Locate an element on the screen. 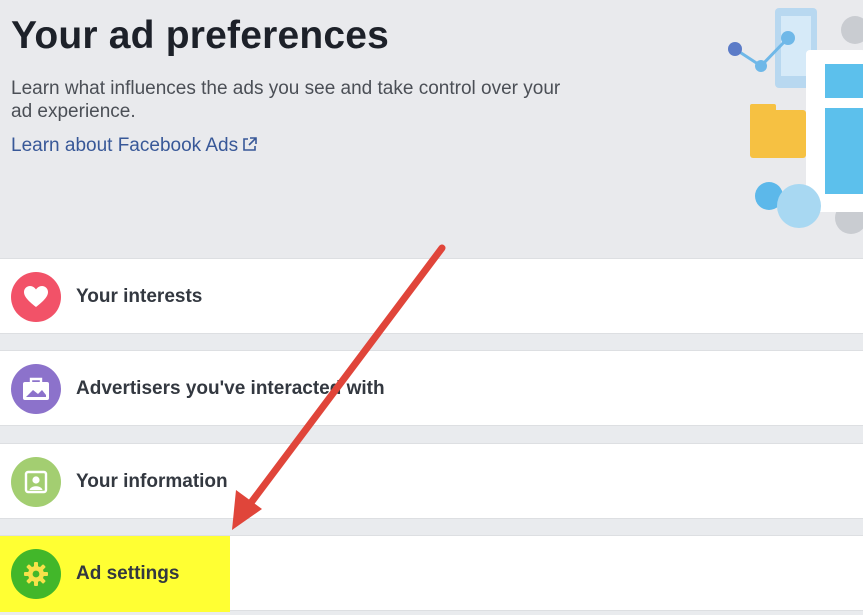 The width and height of the screenshot is (863, 615). page-title: Your ad preferences is located at coordinates (200, 35).